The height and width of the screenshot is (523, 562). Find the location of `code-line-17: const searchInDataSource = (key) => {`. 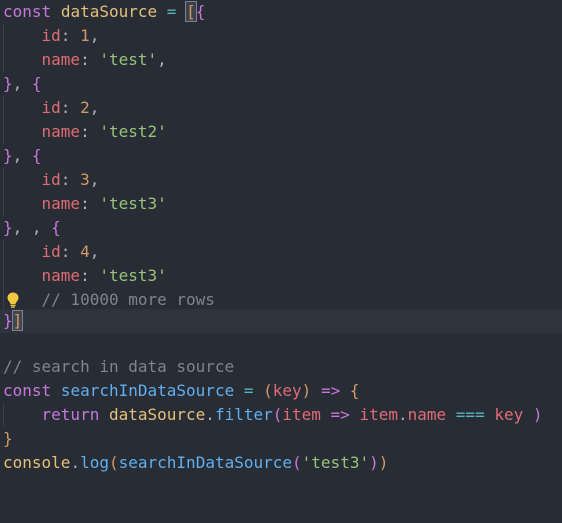

code-line-17: const searchInDataSource = (key) => { is located at coordinates (281, 391).